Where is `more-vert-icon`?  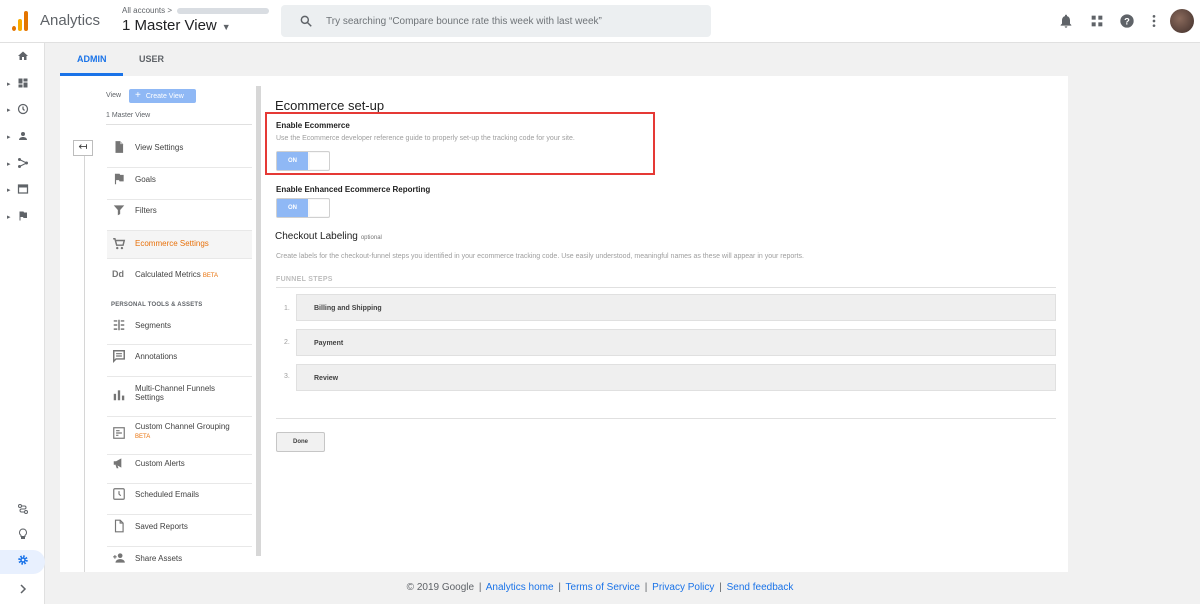
more-vert-icon is located at coordinates (1154, 21).